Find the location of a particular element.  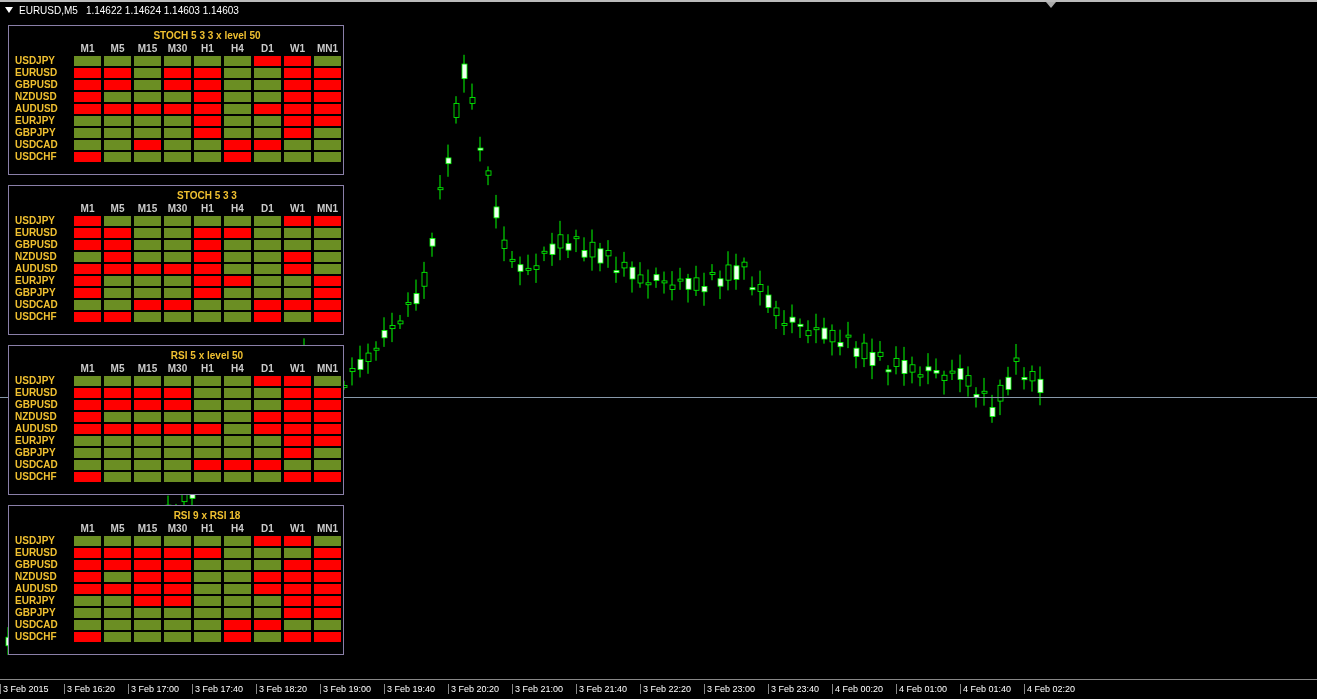

shift-marker-icon is located at coordinates (1051, 5).